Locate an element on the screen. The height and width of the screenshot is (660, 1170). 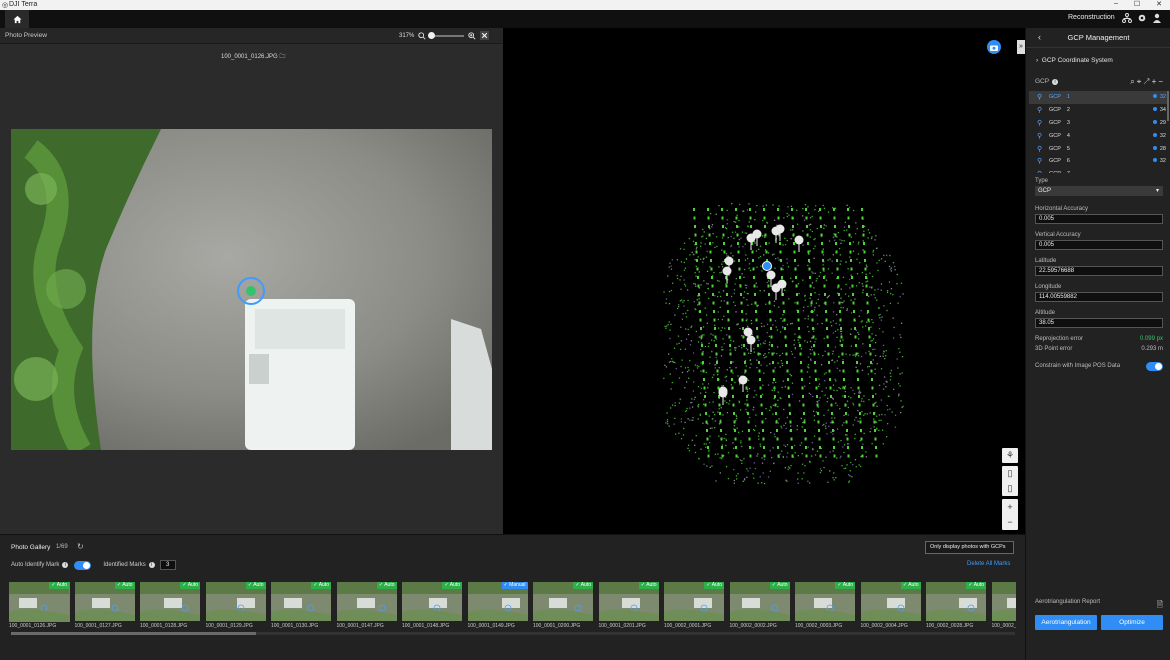
photo-thumbnail: ✓ Auto 100_0002_0002.JPG is located at coordinates (759, 605).